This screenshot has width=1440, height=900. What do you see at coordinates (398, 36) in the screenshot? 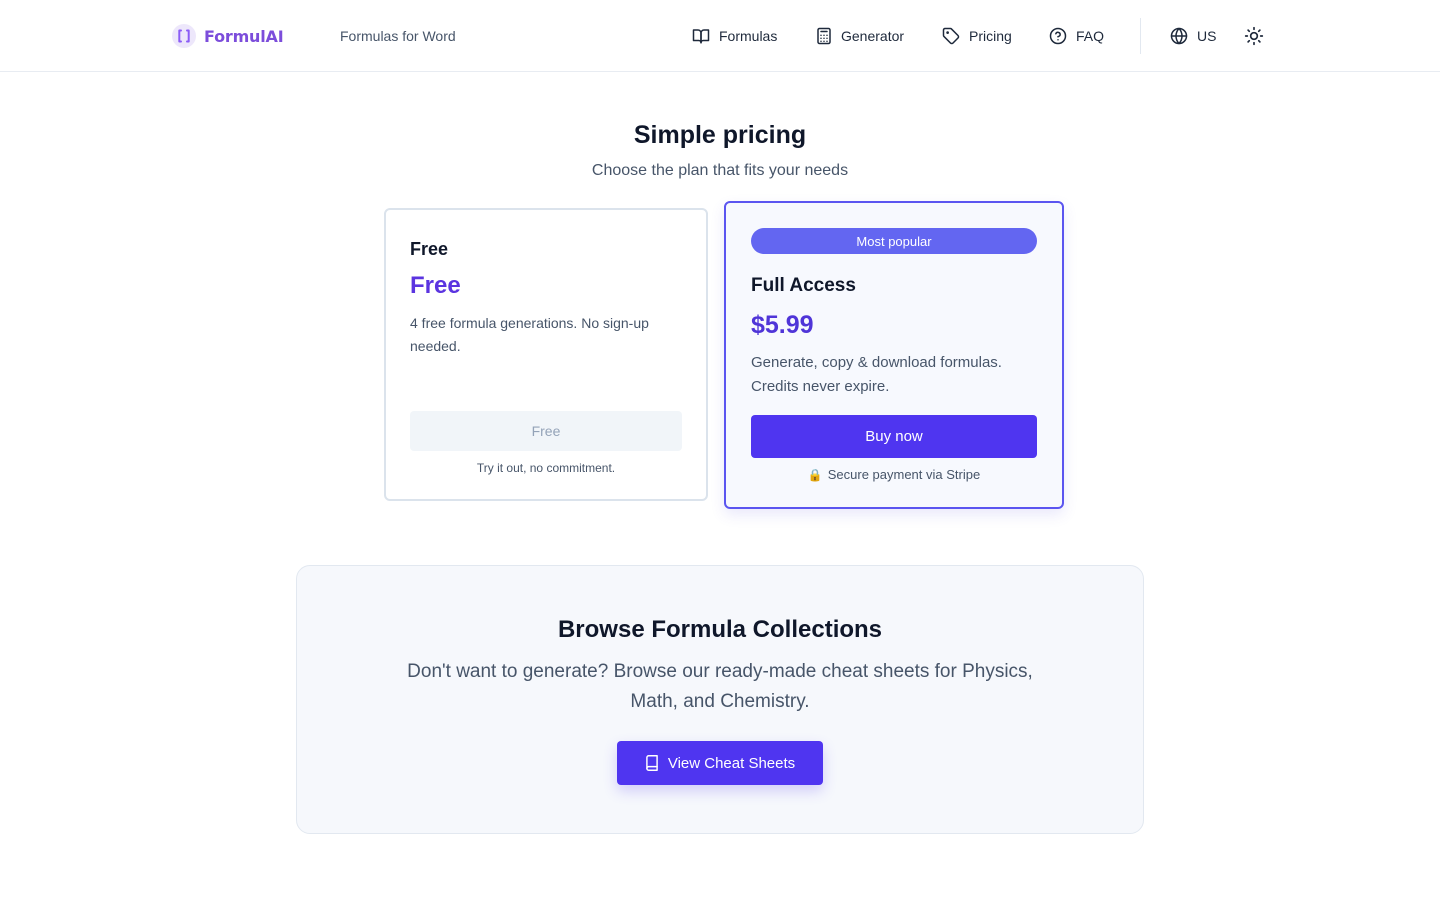
I see `tagline: Formulas for Word` at bounding box center [398, 36].